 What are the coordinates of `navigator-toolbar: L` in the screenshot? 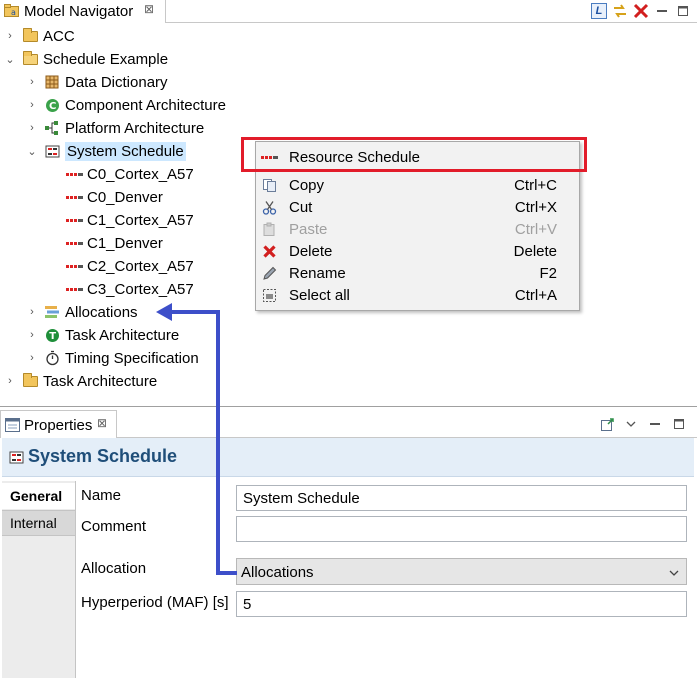 It's located at (641, 11).